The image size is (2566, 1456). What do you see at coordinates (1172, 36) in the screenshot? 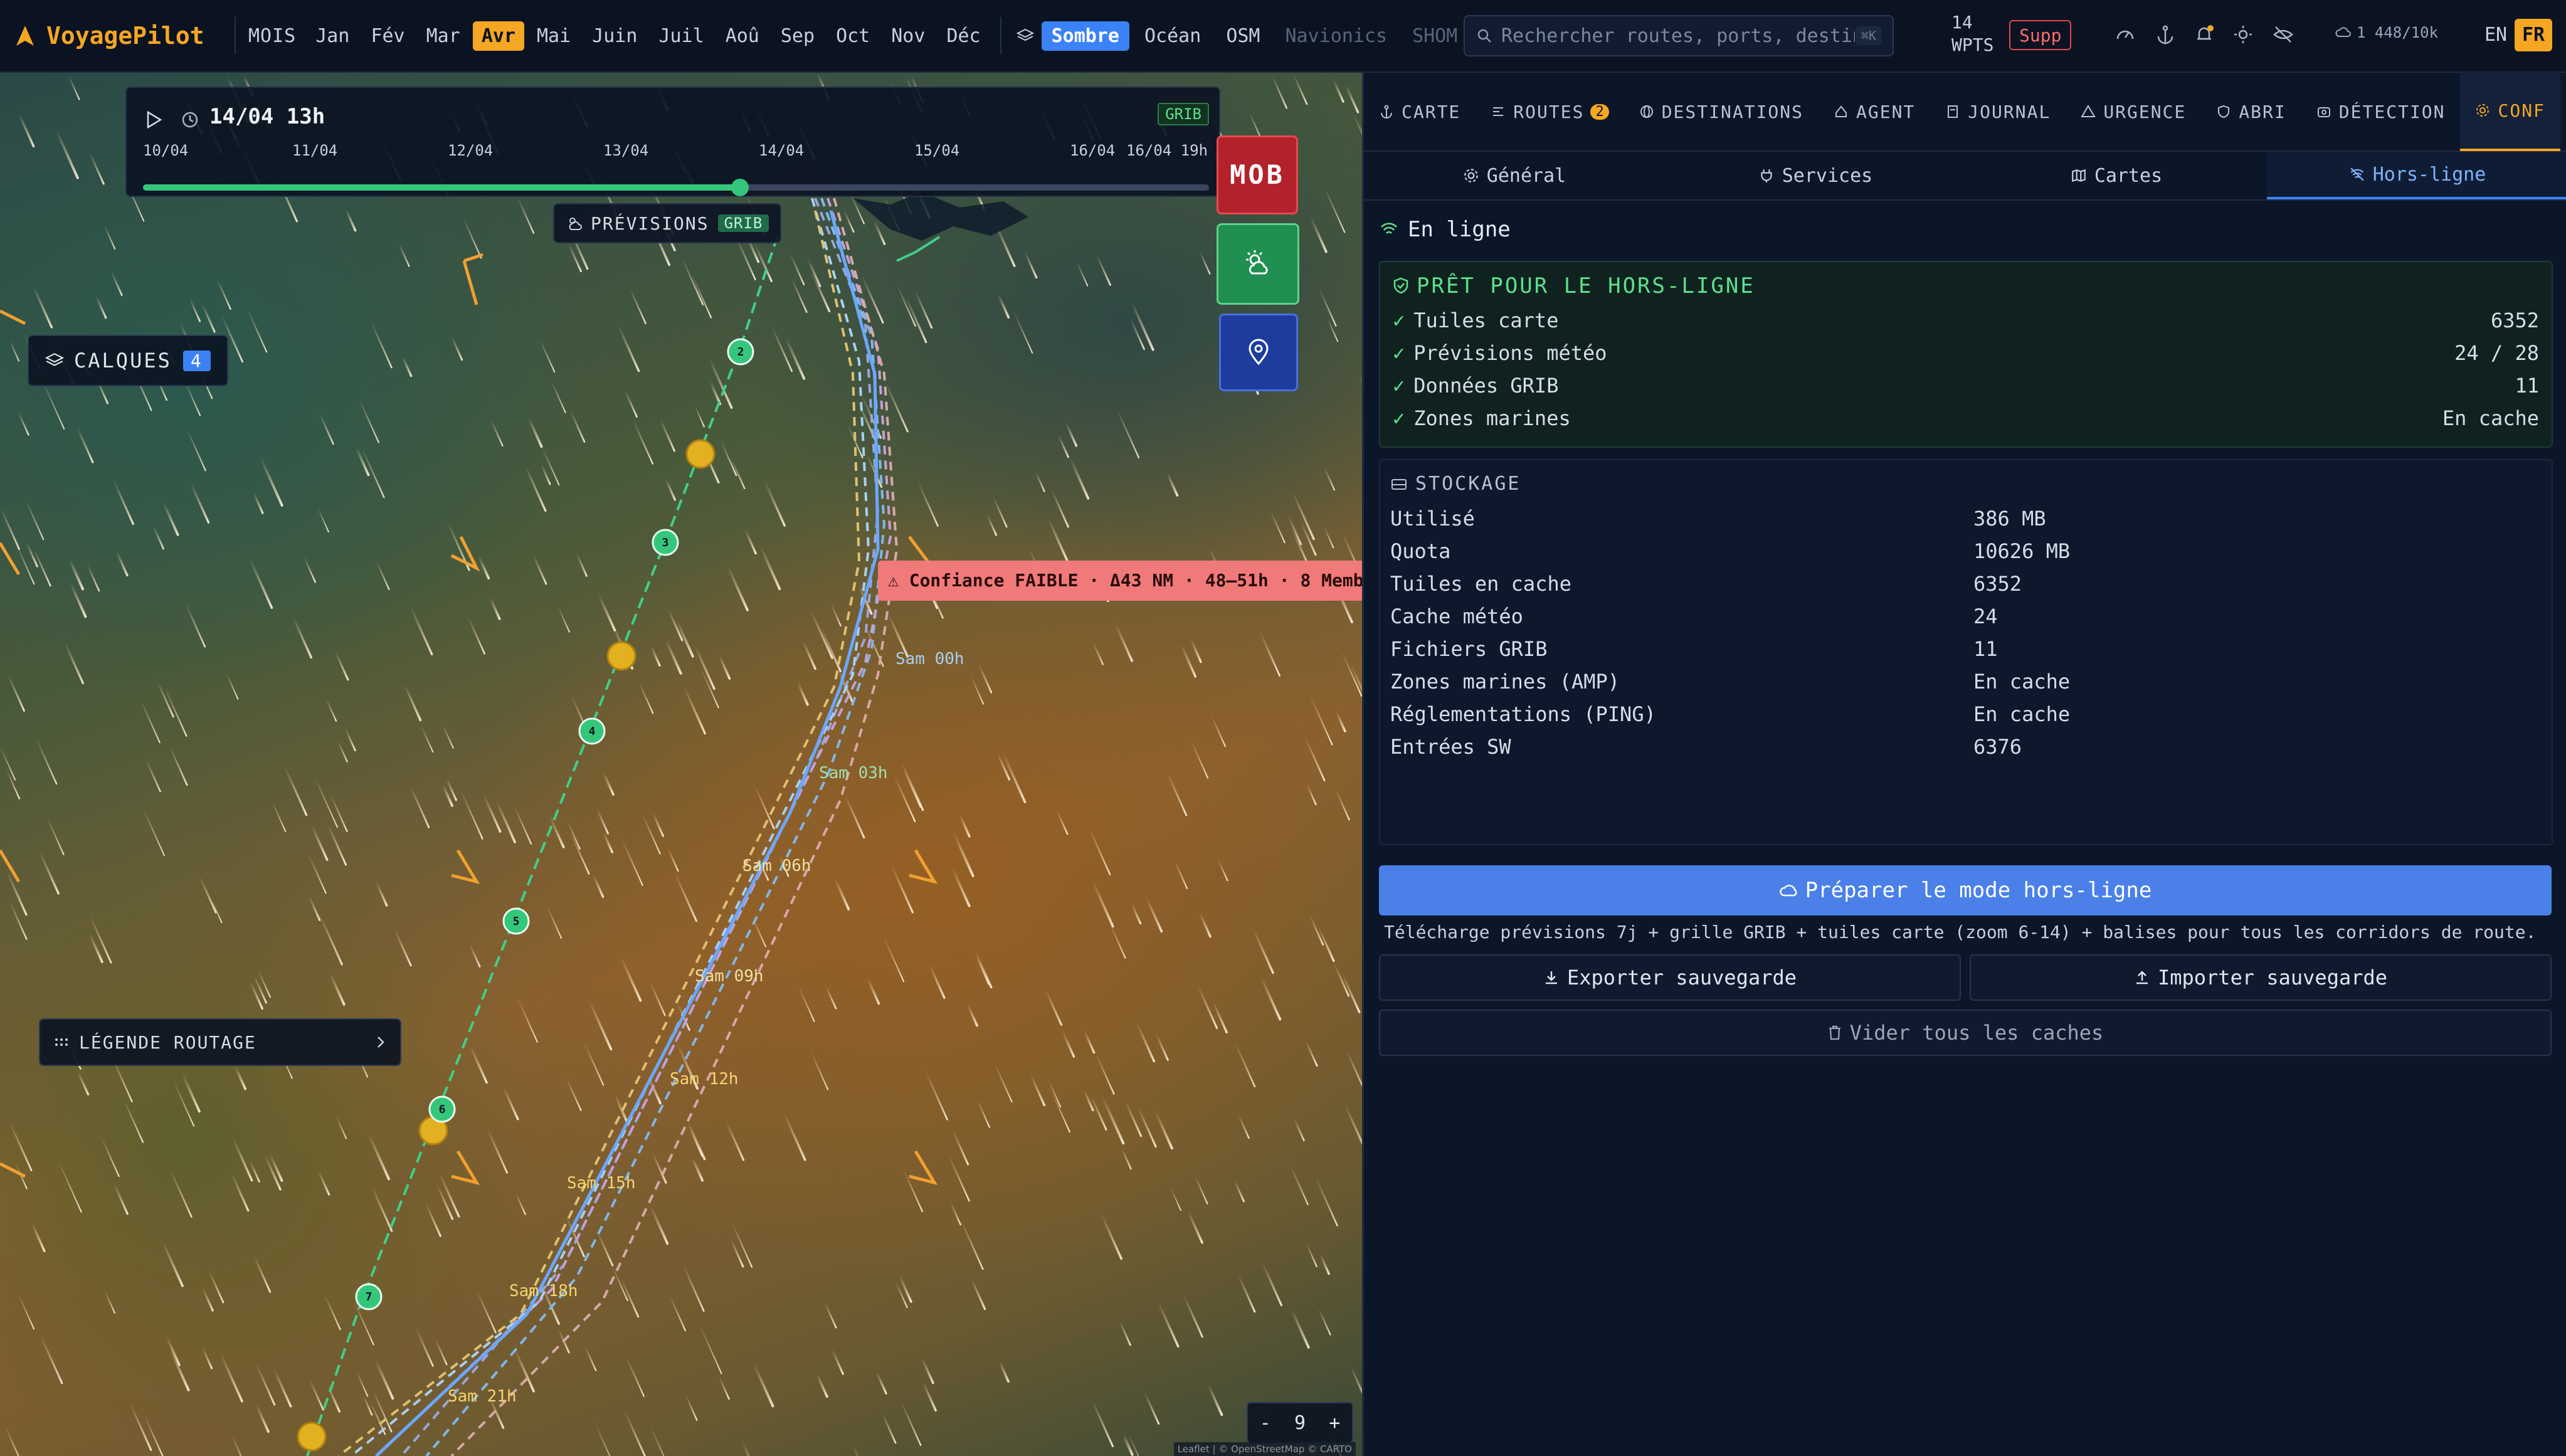
I see `basemap-ocean: Océan` at bounding box center [1172, 36].